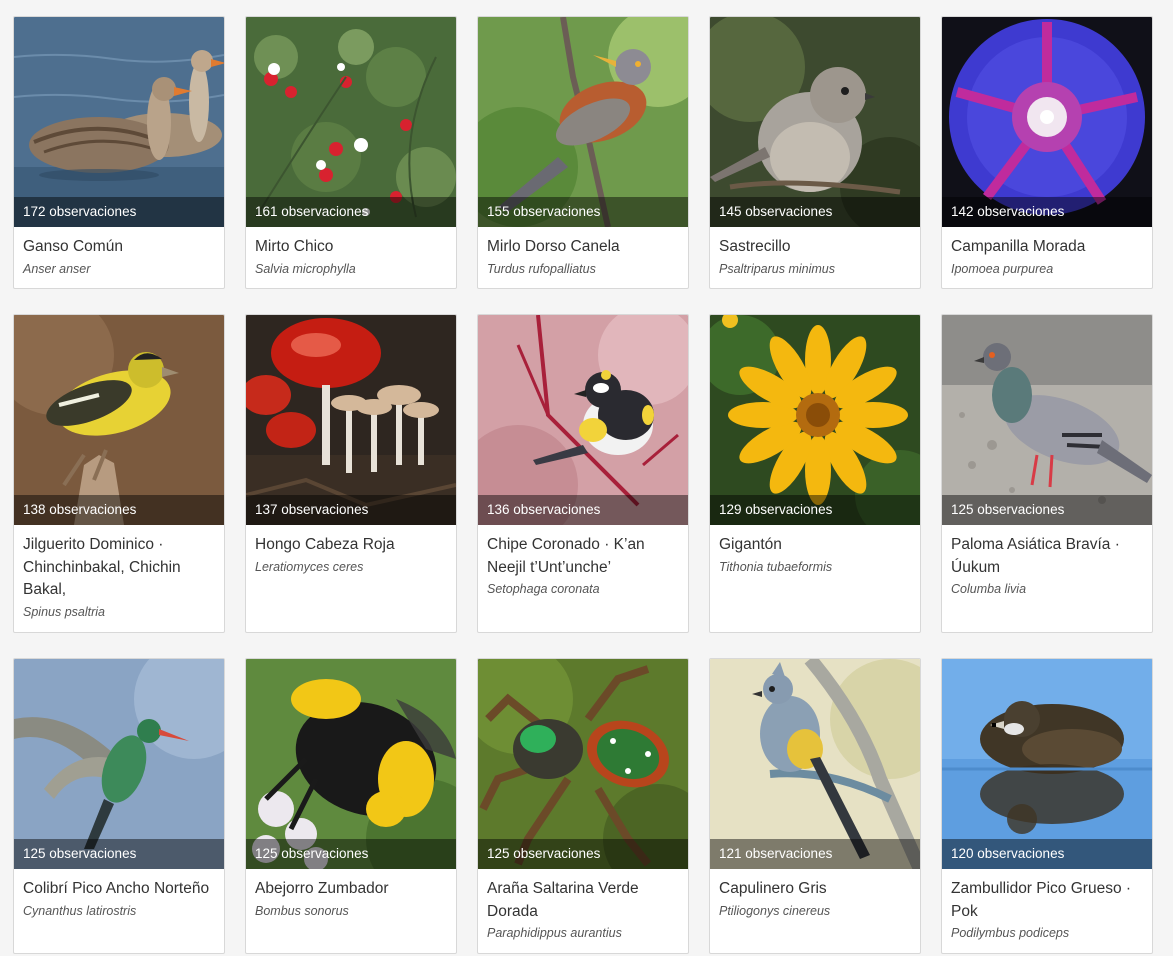 This screenshot has height=956, width=1173. I want to click on pigeon-photo, so click(1047, 420).